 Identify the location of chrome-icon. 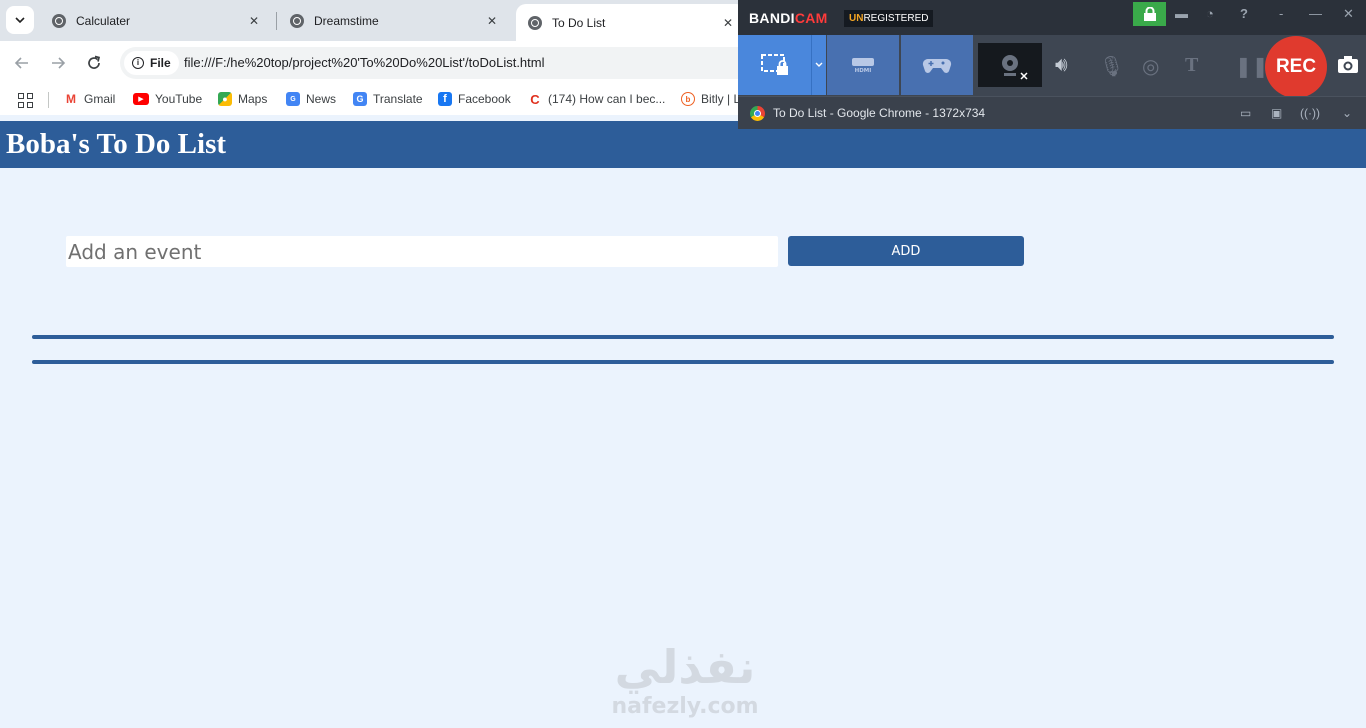
(757, 113).